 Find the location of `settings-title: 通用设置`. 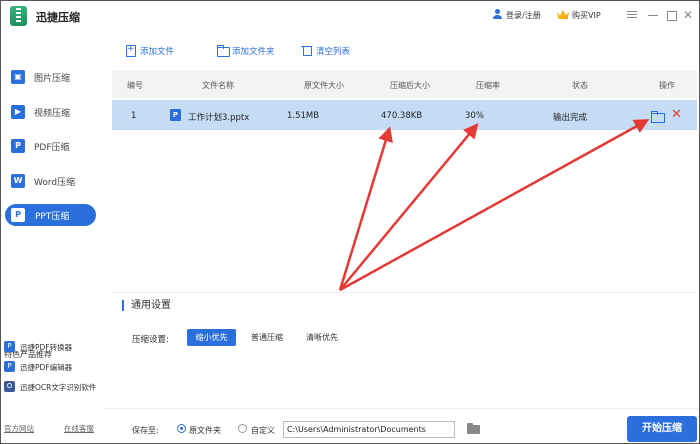

settings-title: 通用设置 is located at coordinates (146, 305).